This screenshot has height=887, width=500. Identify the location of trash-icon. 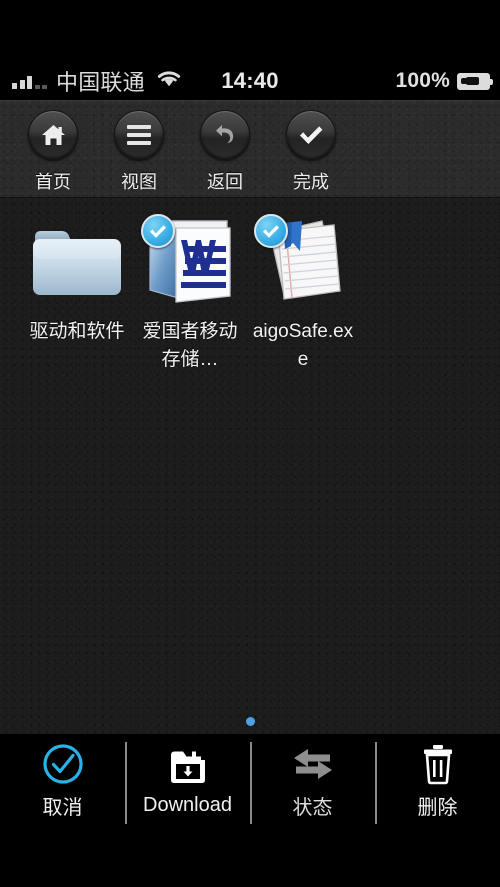
(438, 764).